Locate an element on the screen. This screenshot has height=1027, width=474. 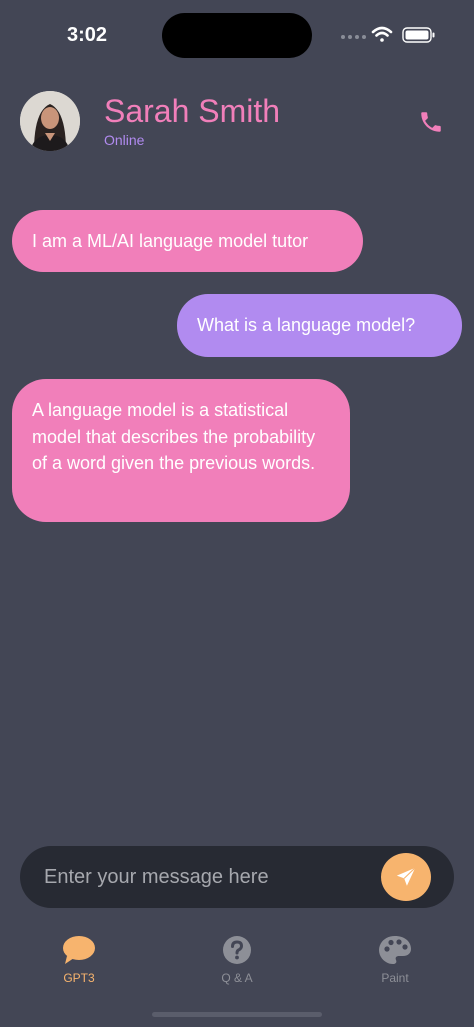
message-composer is located at coordinates (237, 877).